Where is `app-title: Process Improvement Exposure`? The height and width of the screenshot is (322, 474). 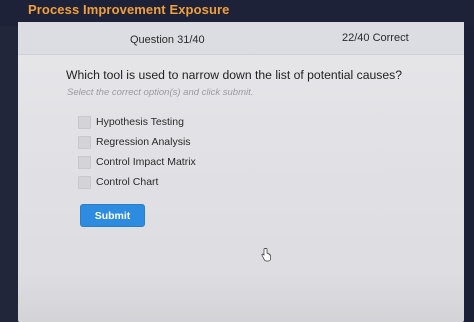
app-title: Process Improvement Exposure is located at coordinates (129, 9).